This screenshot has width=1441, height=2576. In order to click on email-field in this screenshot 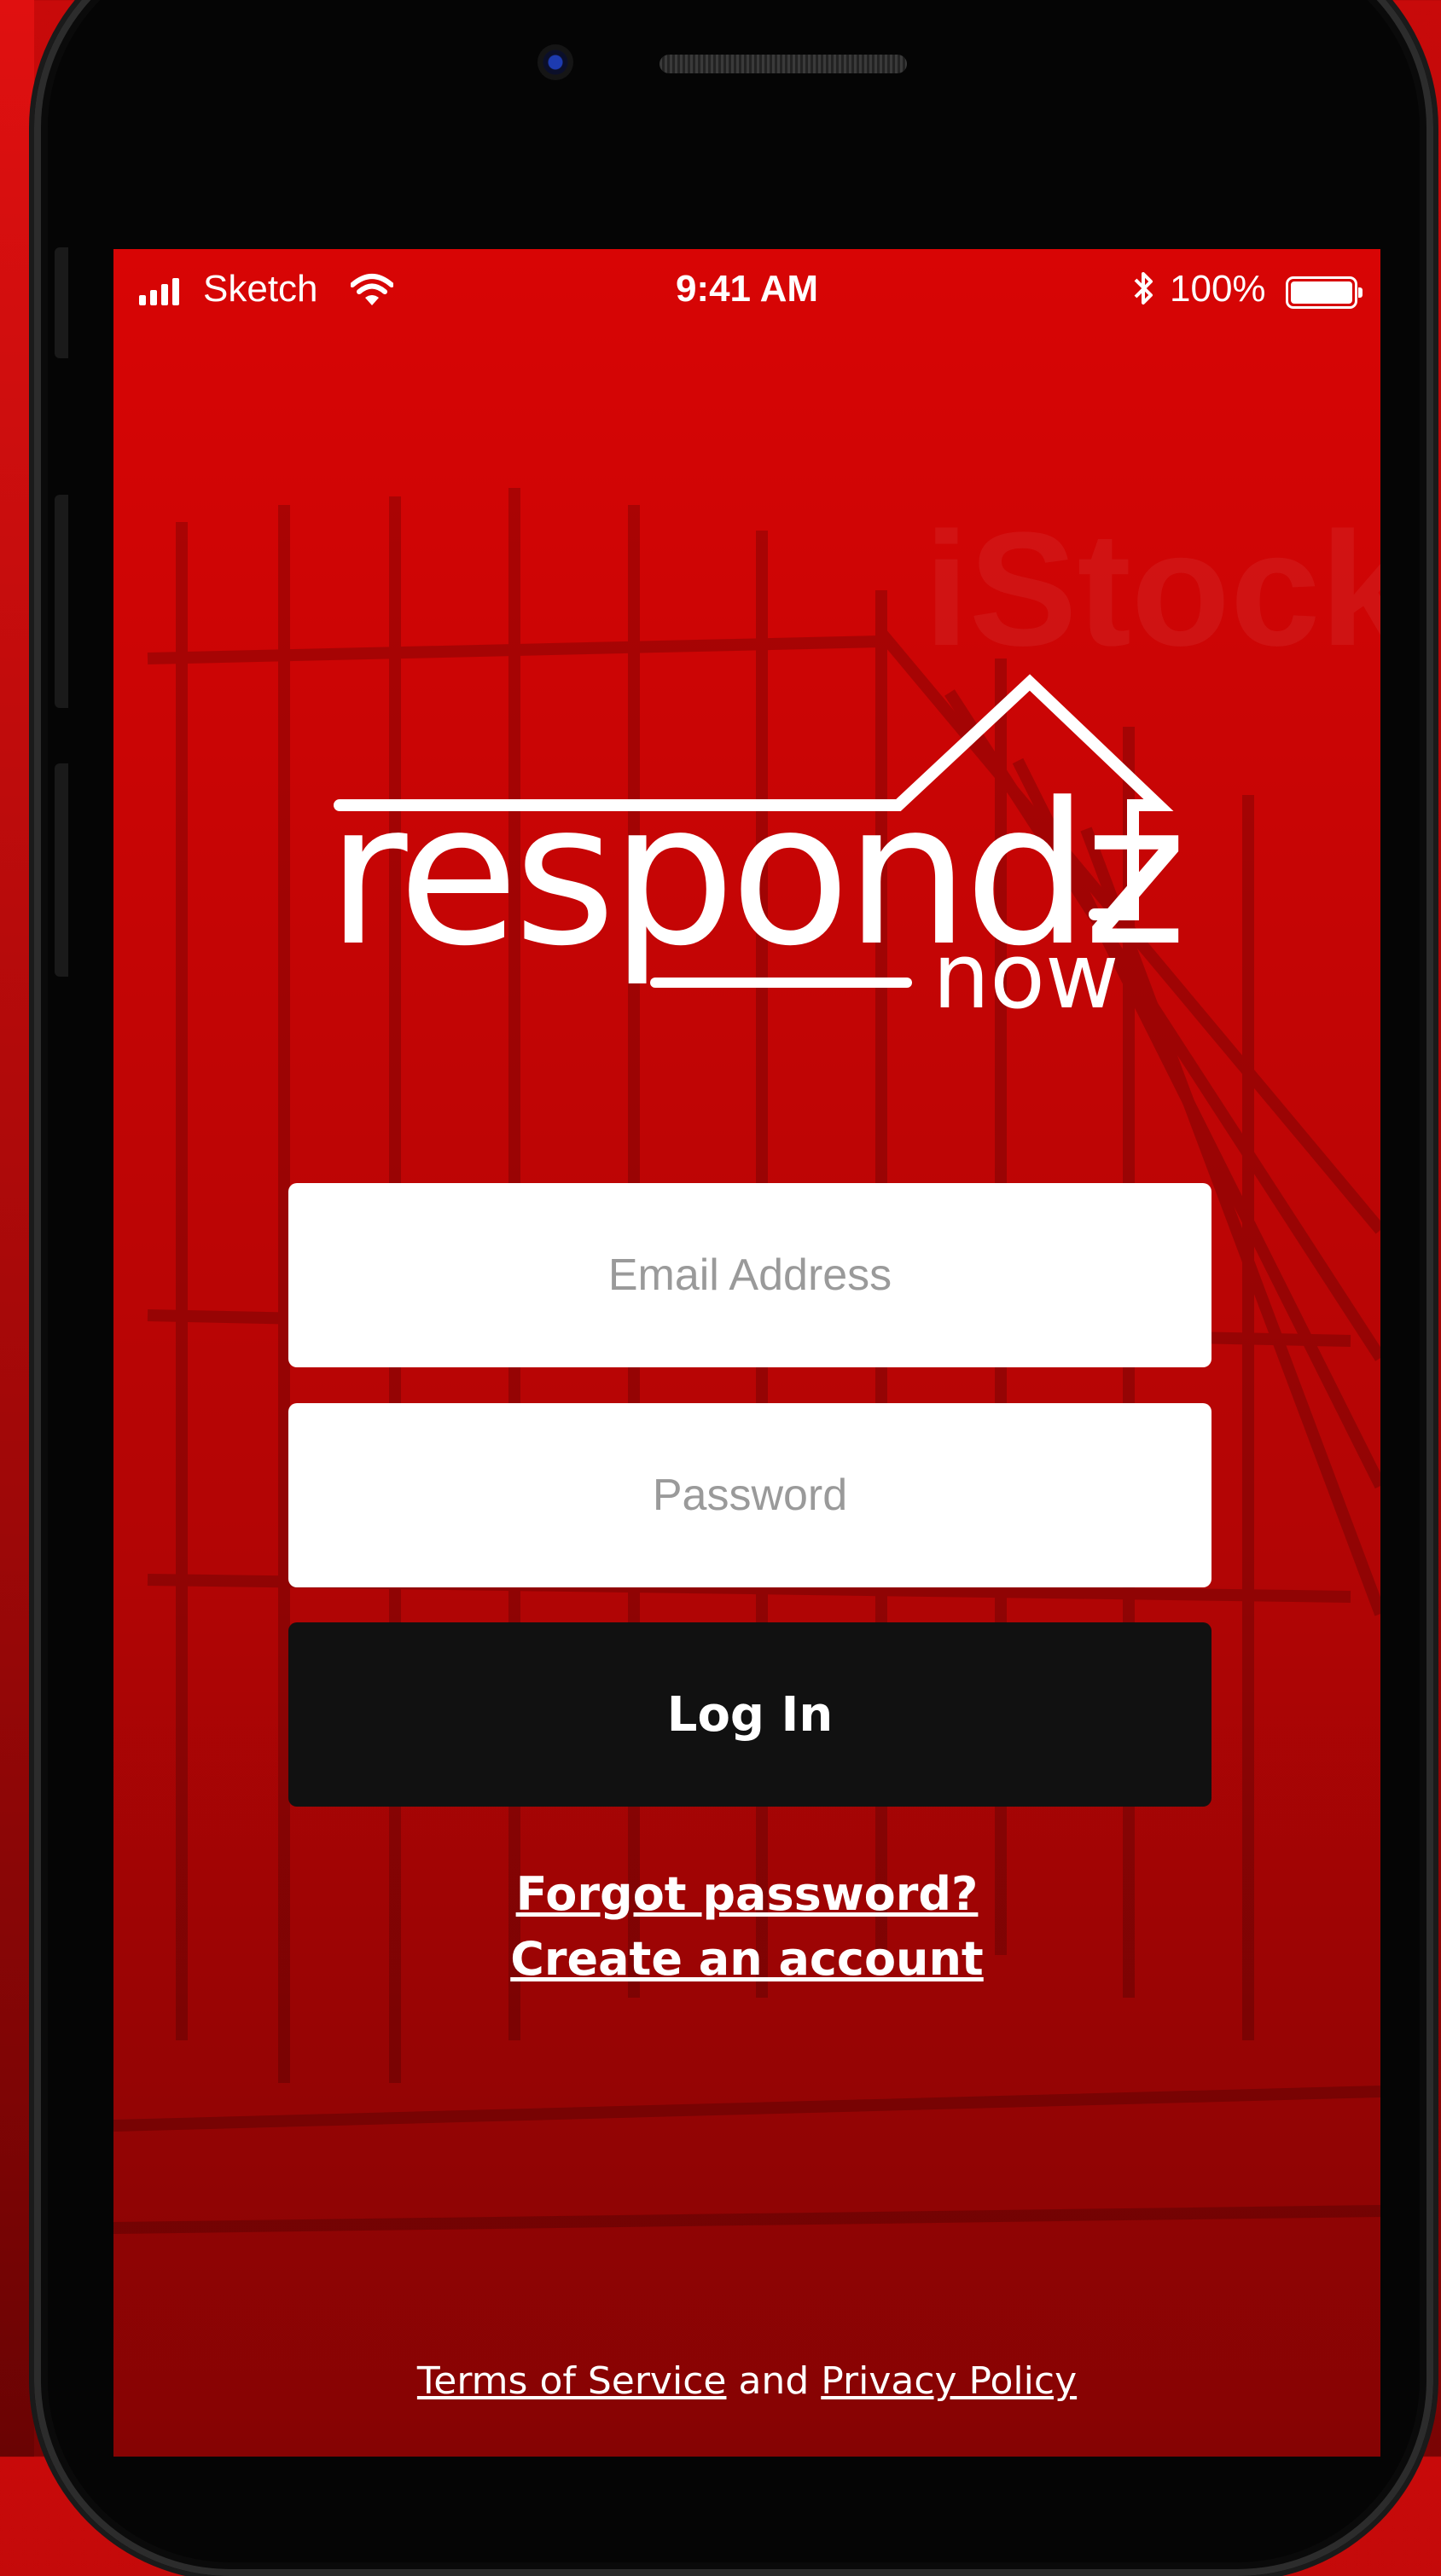, I will do `click(749, 1275)`.